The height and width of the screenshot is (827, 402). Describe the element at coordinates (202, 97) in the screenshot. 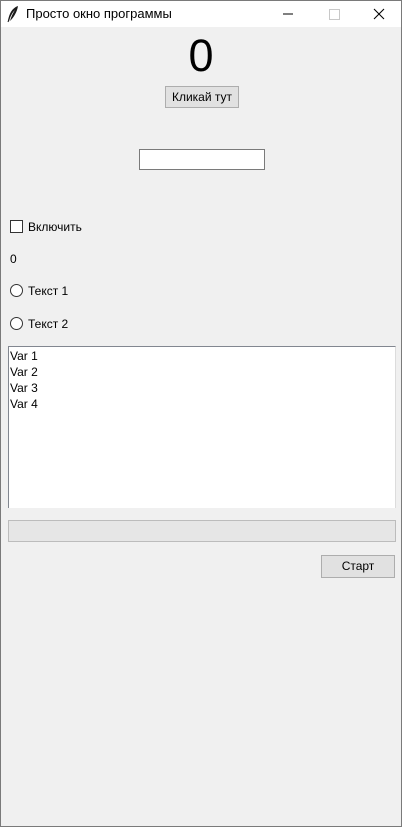

I see `click-button: Кликай тут` at that location.